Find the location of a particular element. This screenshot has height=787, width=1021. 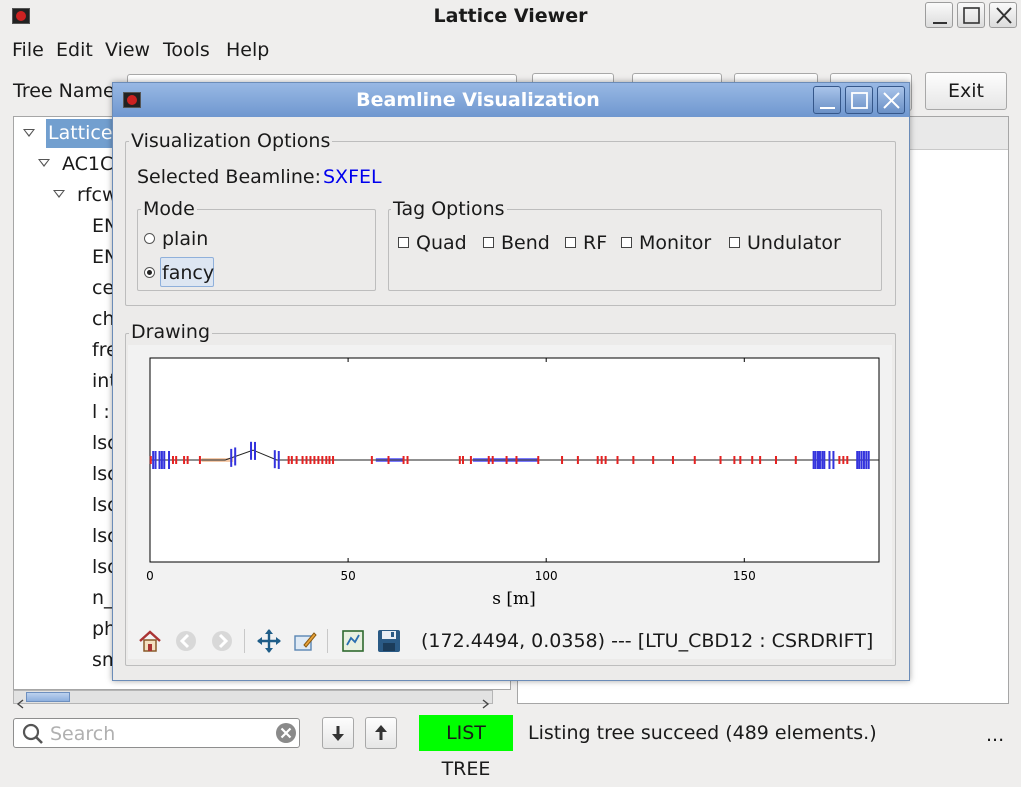

save-icon is located at coordinates (389, 641).